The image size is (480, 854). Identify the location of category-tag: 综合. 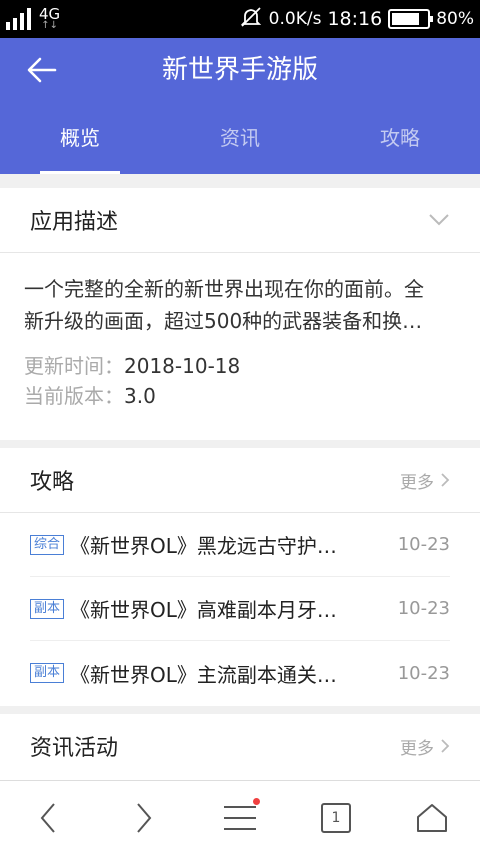
(47, 544).